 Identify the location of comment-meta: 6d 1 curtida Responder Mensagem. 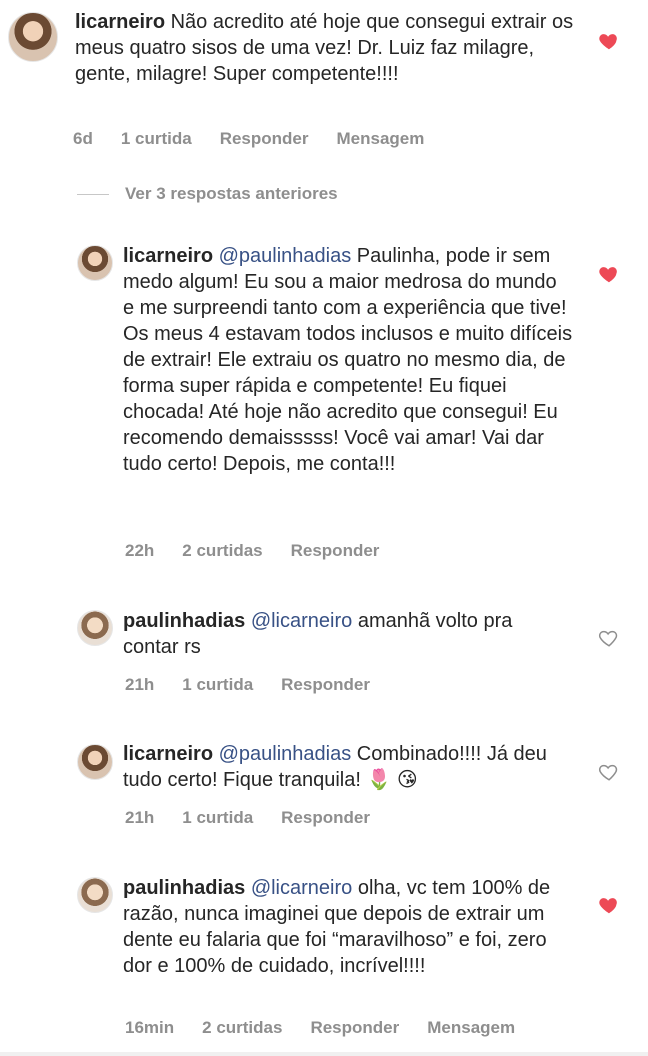
(262, 139).